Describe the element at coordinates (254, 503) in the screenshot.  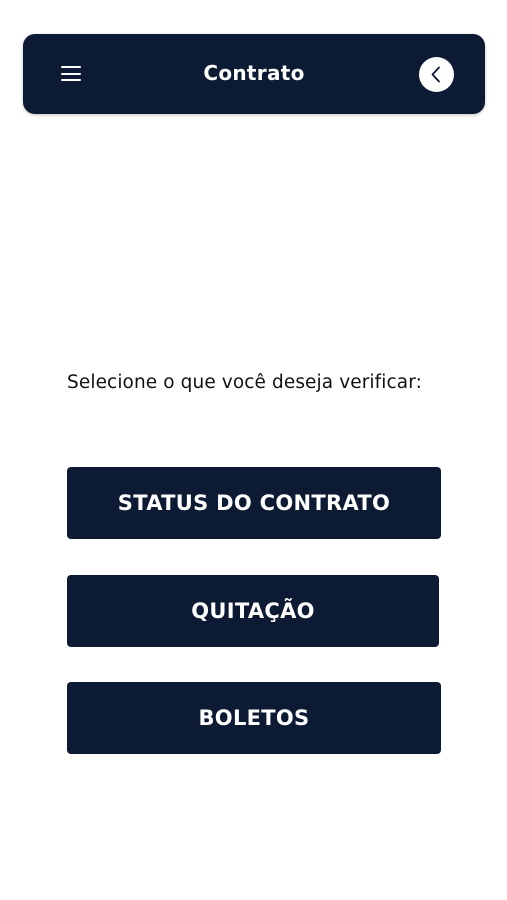
I see `status-contrato-button: STATUS DO CONTRATO` at that location.